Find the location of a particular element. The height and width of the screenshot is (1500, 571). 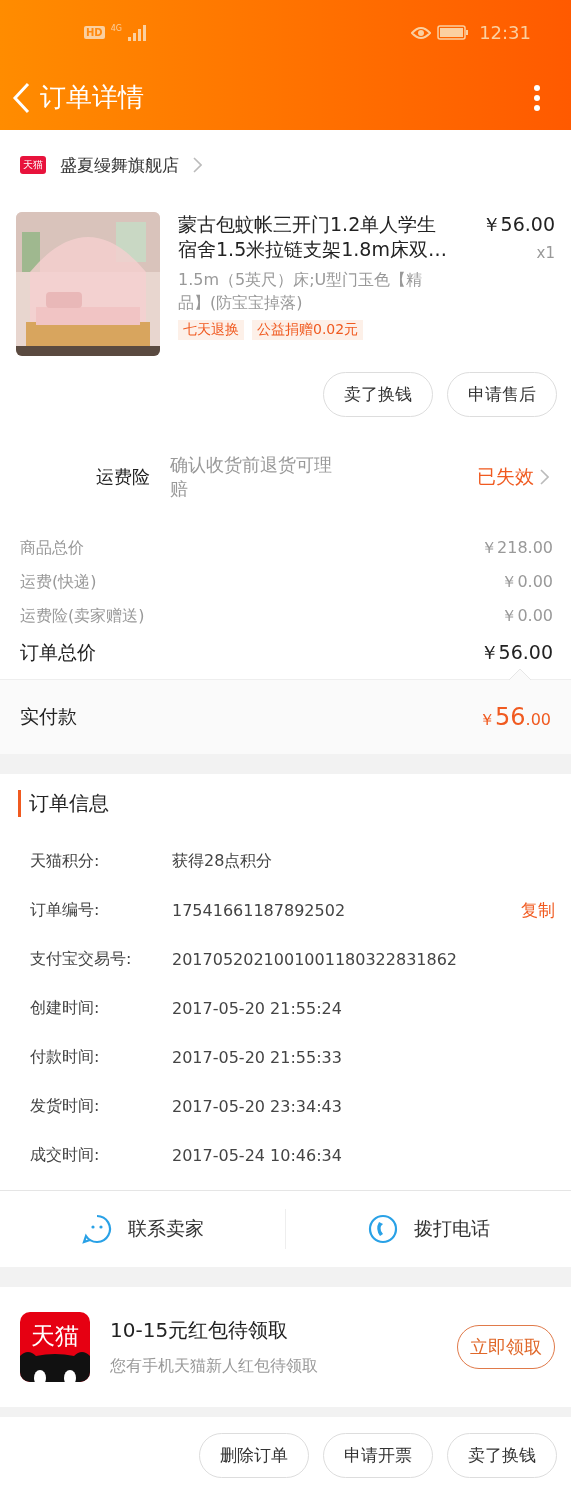

network-label: 4G is located at coordinates (116, 28).